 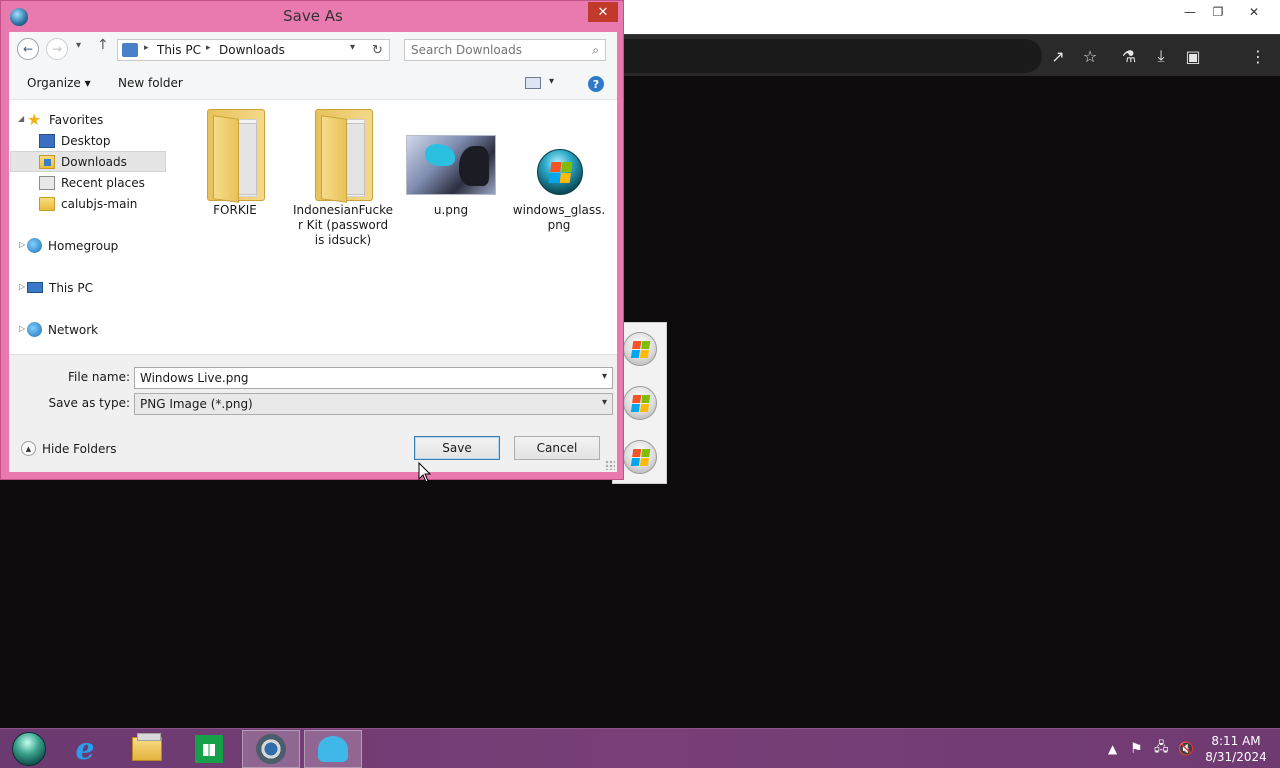 What do you see at coordinates (1258, 56) in the screenshot?
I see `menu-icon: ⋮` at bounding box center [1258, 56].